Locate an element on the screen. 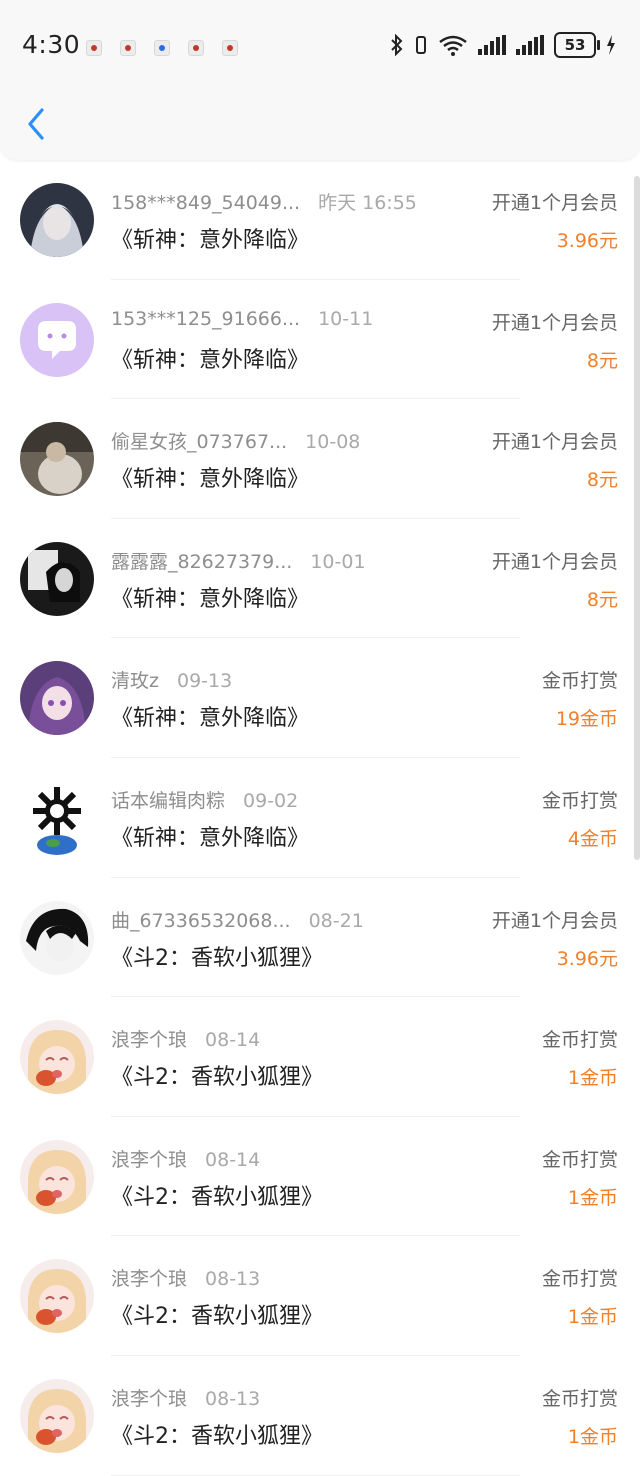  bluetooth-icon is located at coordinates (397, 45).